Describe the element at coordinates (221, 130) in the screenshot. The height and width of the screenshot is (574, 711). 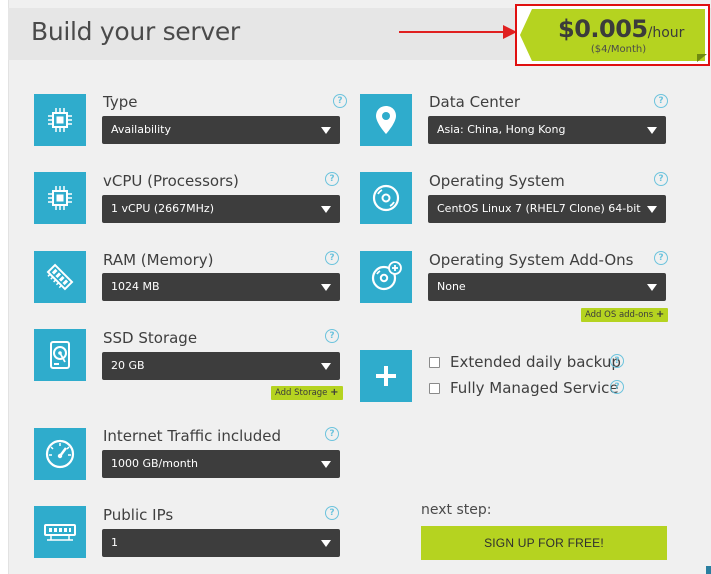
I see `type-select: Availability` at that location.